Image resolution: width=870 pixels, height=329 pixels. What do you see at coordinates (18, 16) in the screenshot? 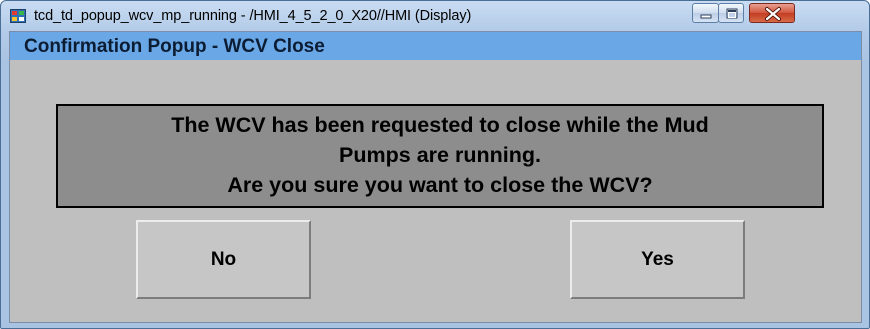
I see `hmi-app-icon` at bounding box center [18, 16].